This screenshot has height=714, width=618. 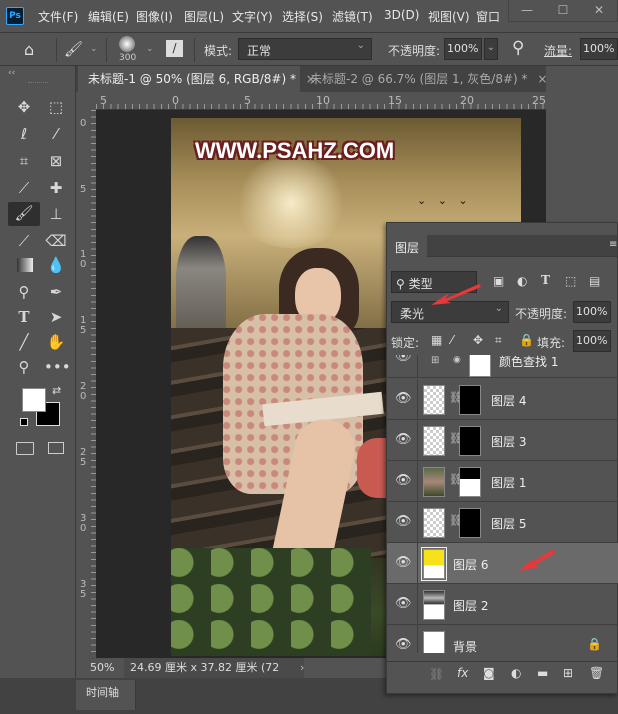 I want to click on brush-tool-icon: 🖌, so click(x=24, y=214).